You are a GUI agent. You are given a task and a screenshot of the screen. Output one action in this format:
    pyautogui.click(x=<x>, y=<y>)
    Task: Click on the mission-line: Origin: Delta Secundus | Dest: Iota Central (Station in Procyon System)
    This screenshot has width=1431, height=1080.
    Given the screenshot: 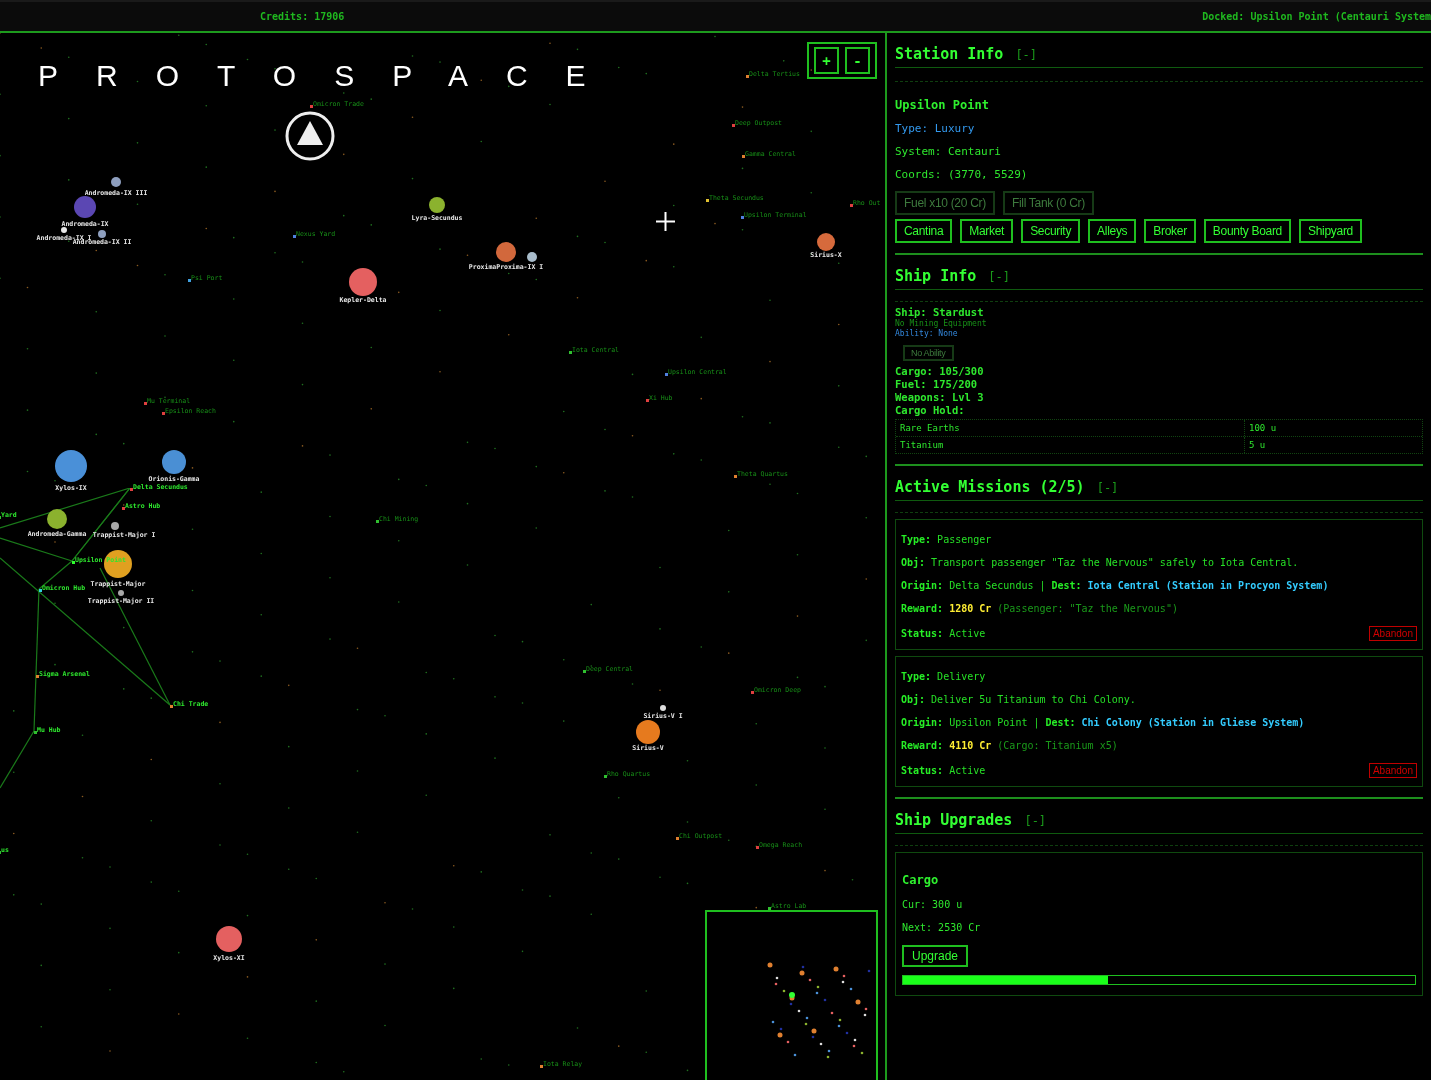 What is the action you would take?
    pyautogui.click(x=1115, y=585)
    